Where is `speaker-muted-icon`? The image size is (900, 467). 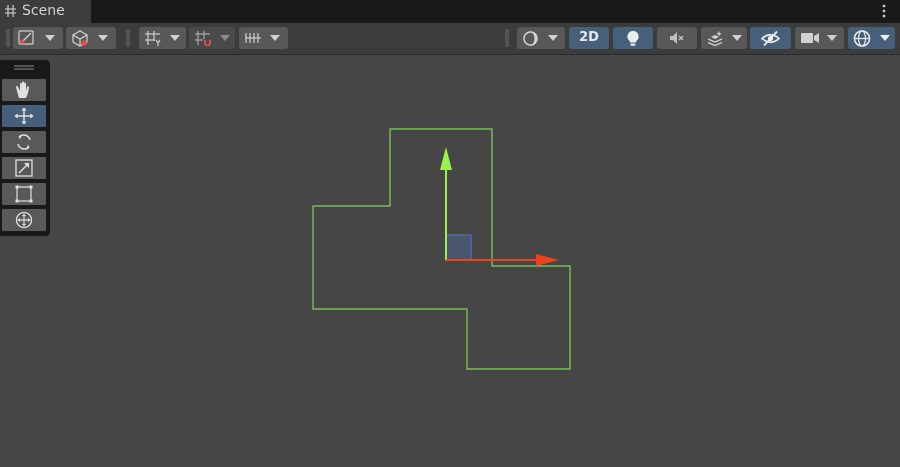
speaker-muted-icon is located at coordinates (677, 38).